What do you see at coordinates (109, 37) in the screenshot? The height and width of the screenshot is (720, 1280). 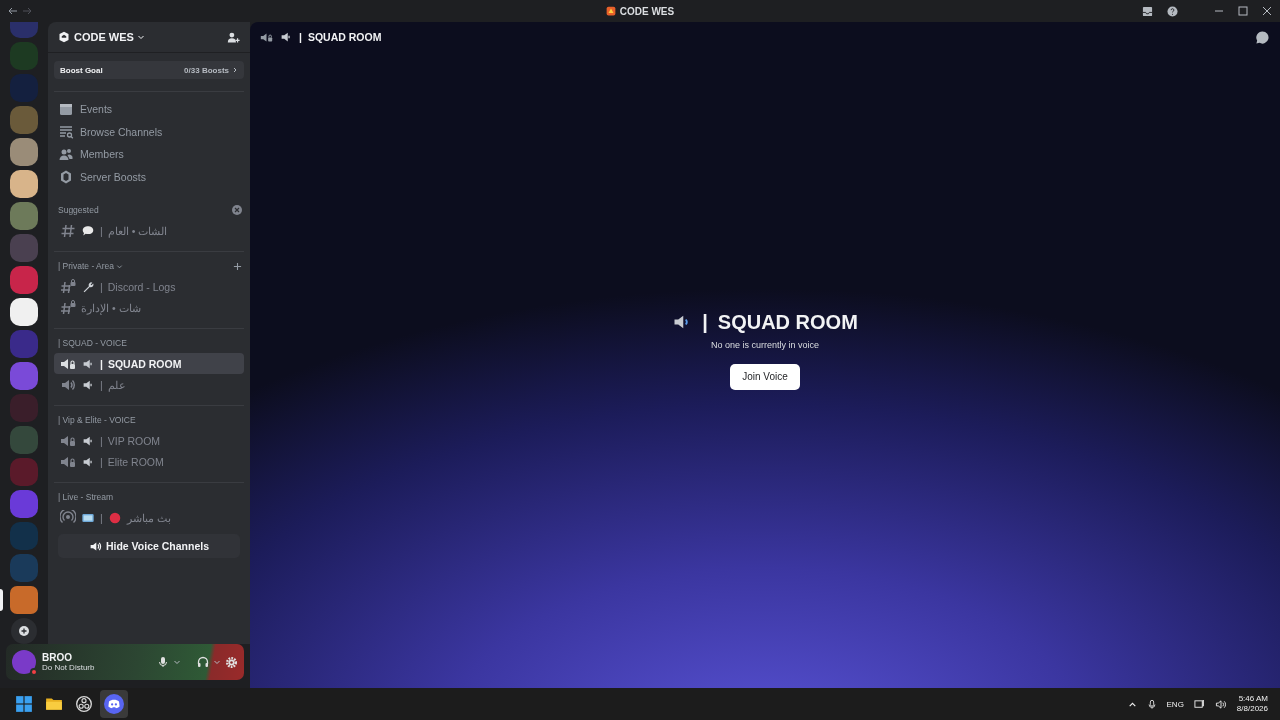 I see `server-name: CODE WES` at bounding box center [109, 37].